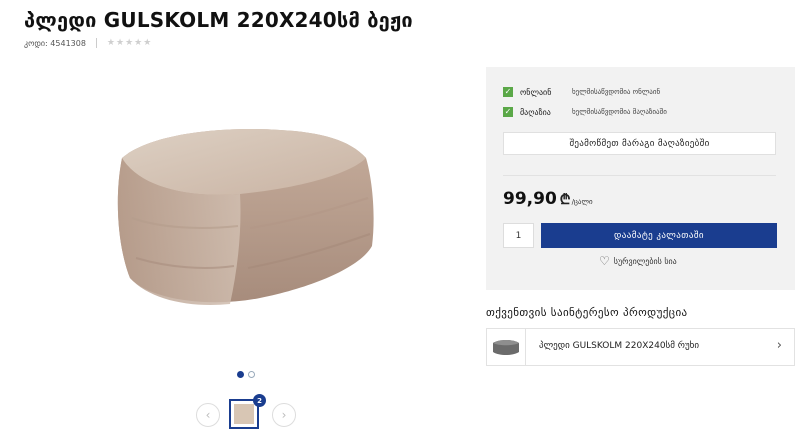  Describe the element at coordinates (619, 112) in the screenshot. I see `availability-status: ხელმისაწვდომია მაღაზიაში` at that location.